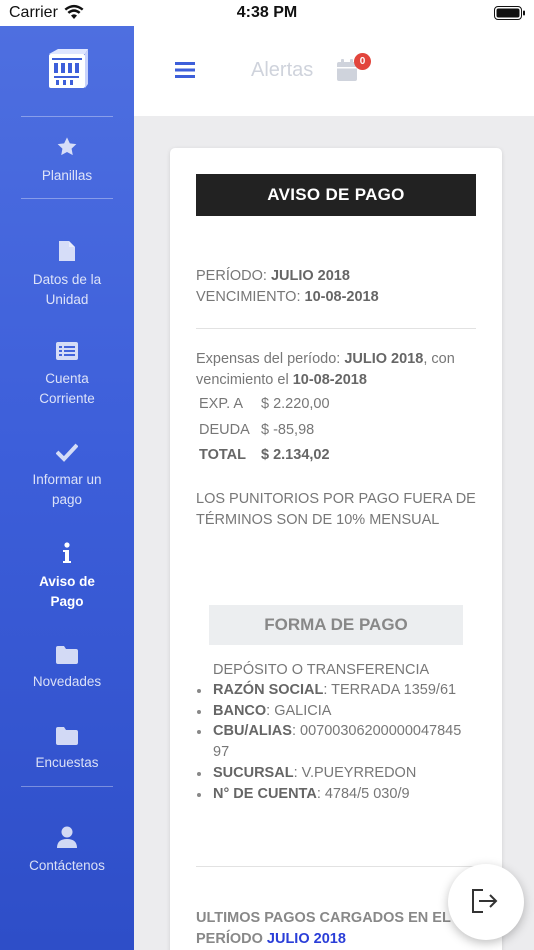  Describe the element at coordinates (341, 297) in the screenshot. I see `vencimiento-value: 10-08-2018` at that location.